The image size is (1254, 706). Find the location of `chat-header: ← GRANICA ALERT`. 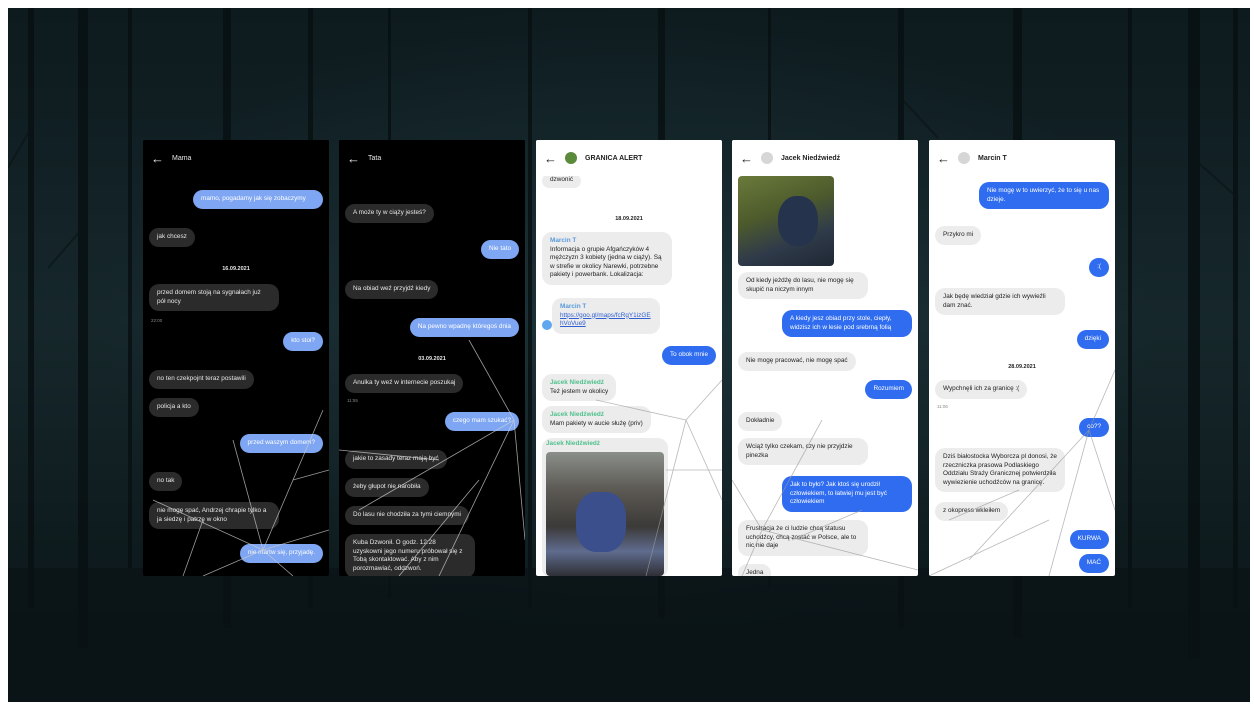

chat-header: ← GRANICA ALERT is located at coordinates (629, 158).